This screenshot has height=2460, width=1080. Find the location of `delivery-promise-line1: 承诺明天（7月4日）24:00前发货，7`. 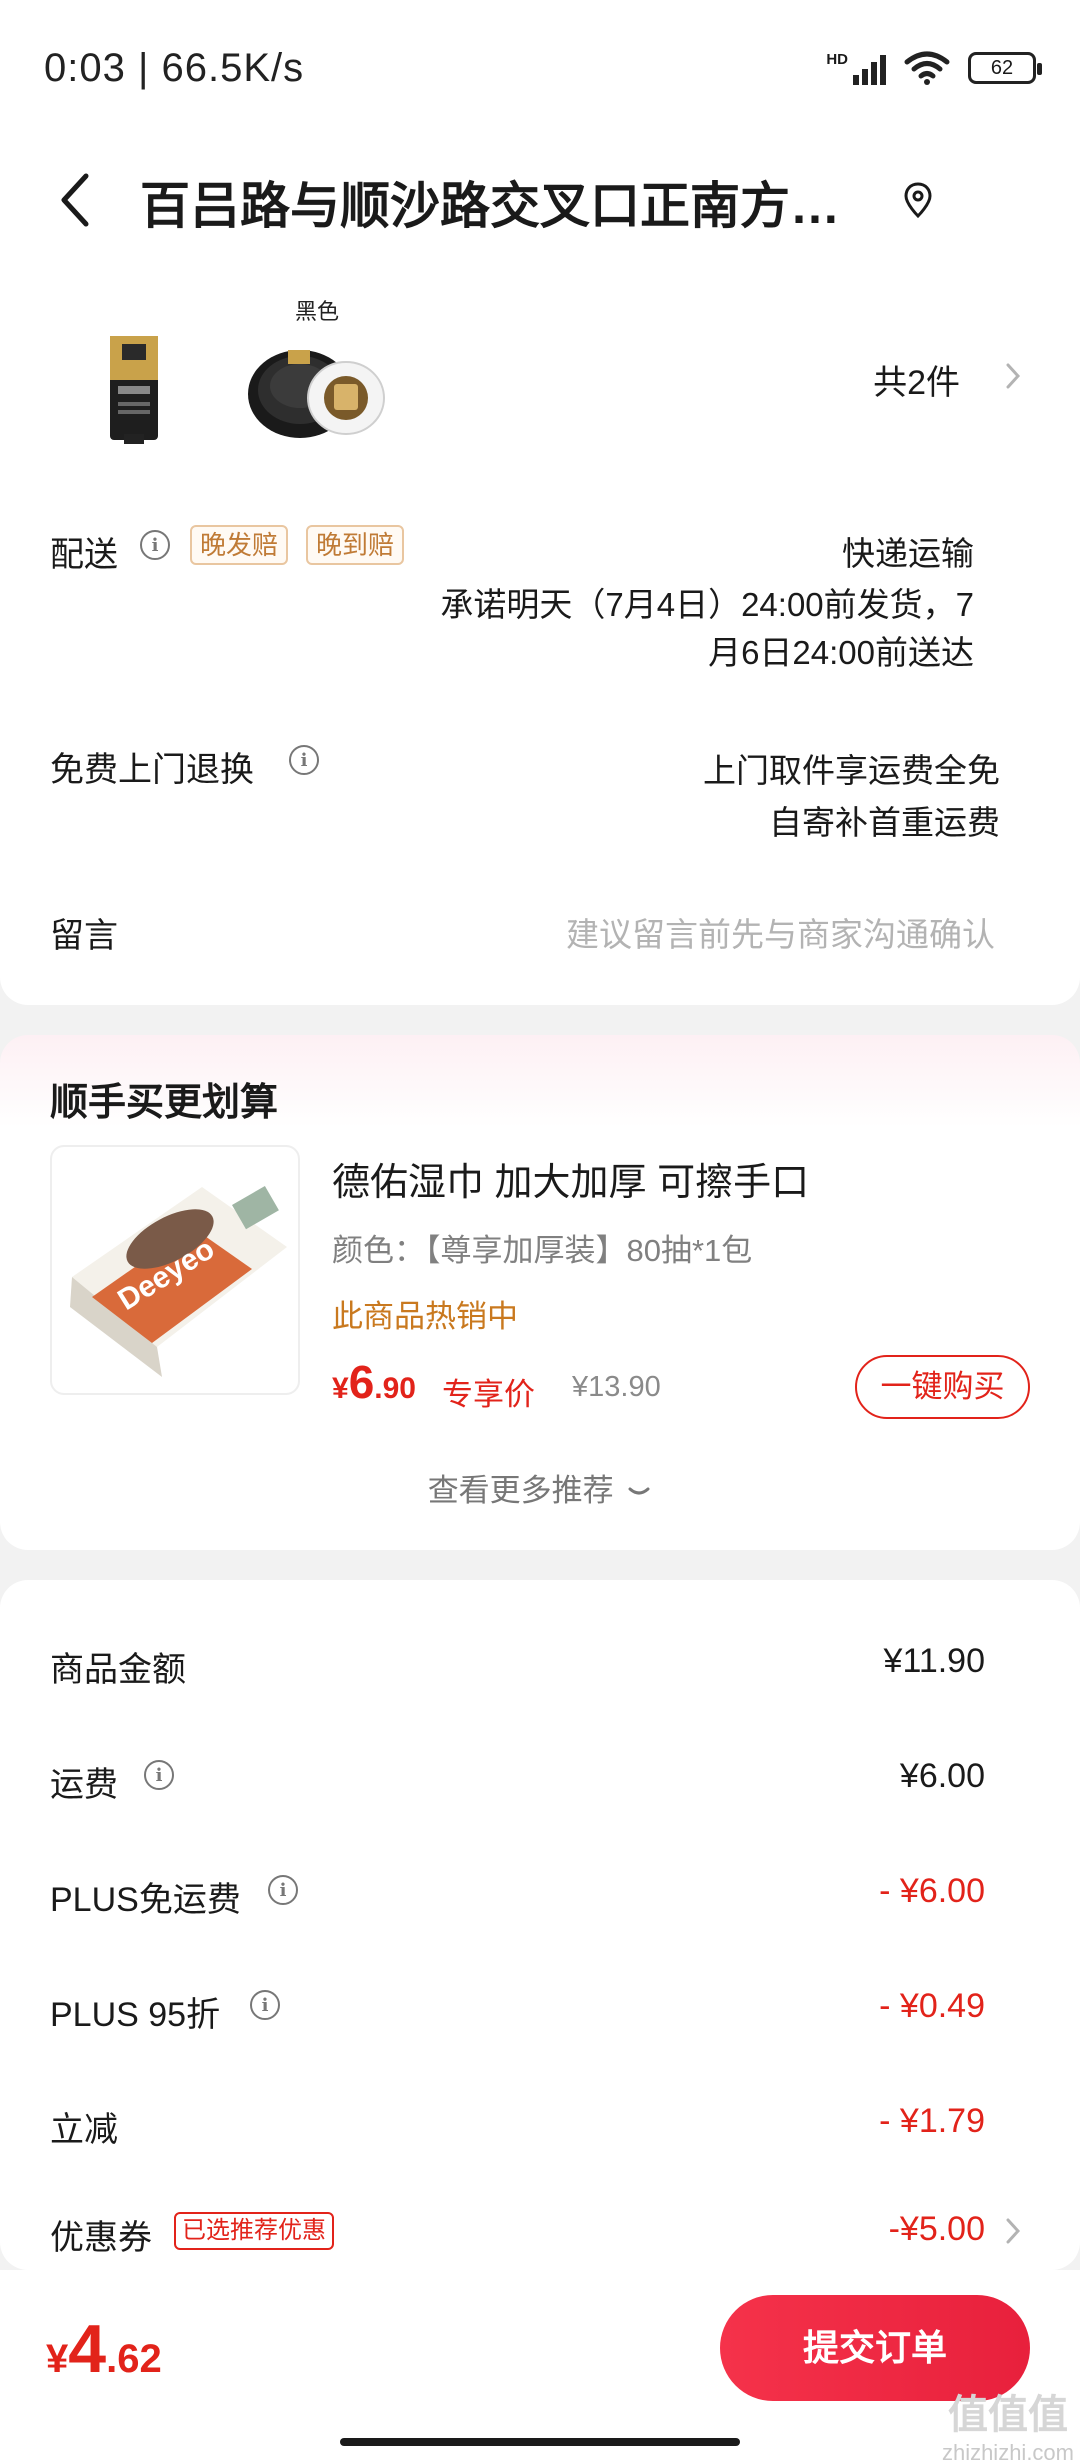

delivery-promise-line1: 承诺明天（7月4日）24:00前发货，7 is located at coordinates (707, 604).